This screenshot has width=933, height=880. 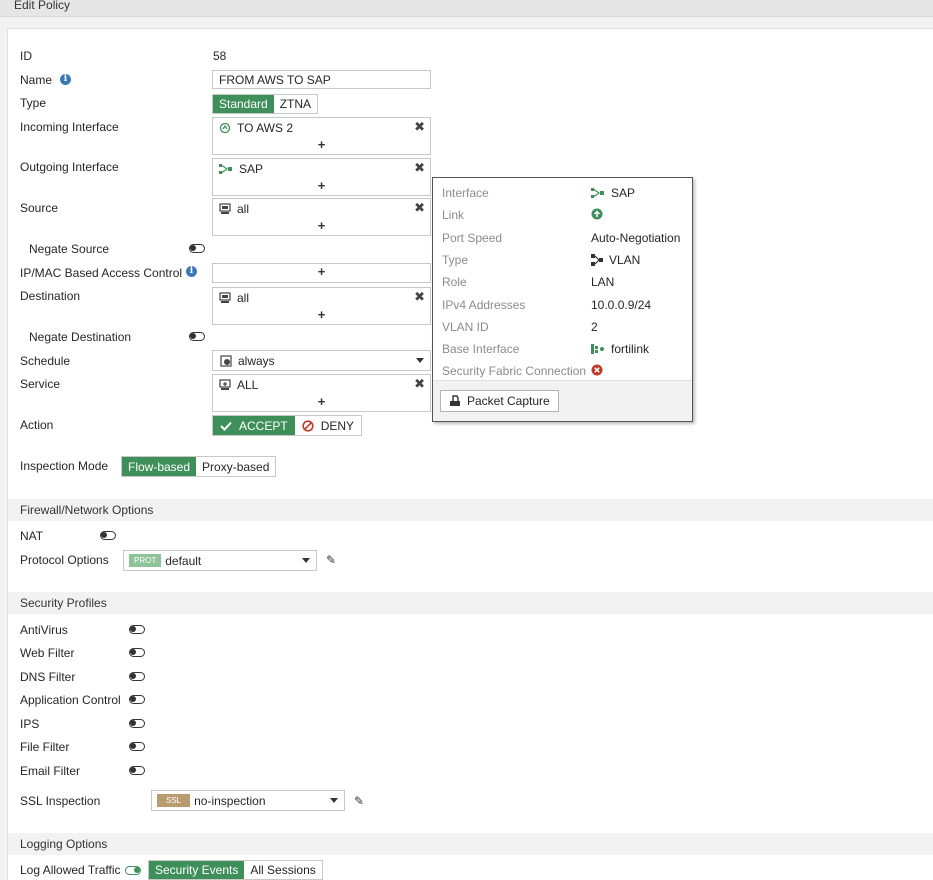 I want to click on negate-destination-label: Negate Destination, so click(x=80, y=337).